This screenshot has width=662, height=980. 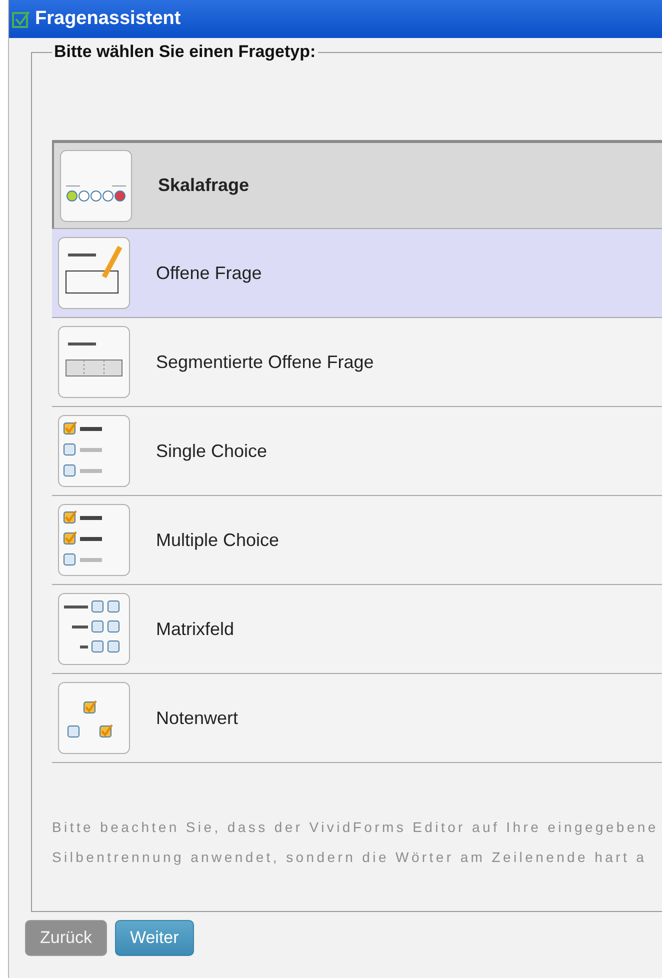 What do you see at coordinates (212, 451) in the screenshot?
I see `question-type-label: Single Choice` at bounding box center [212, 451].